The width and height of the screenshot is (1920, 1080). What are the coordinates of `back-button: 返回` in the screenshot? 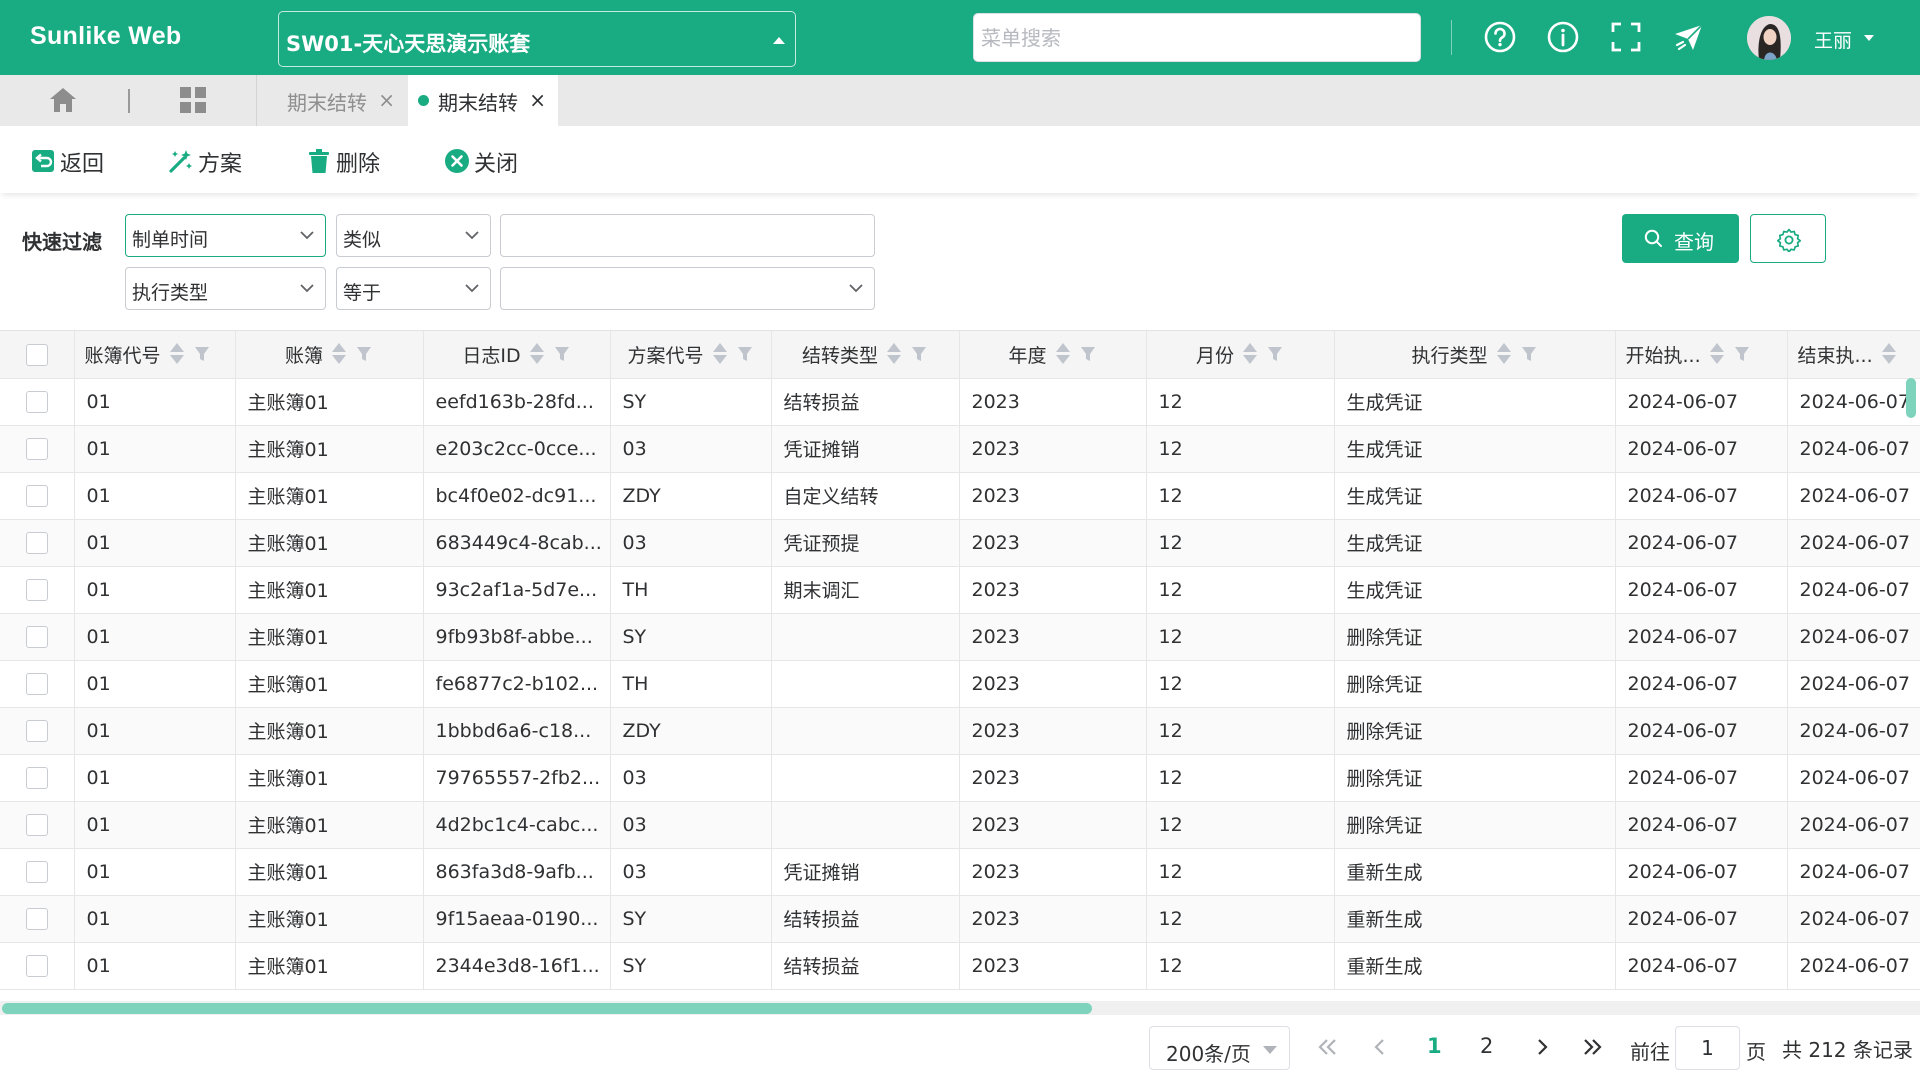 It's located at (70, 161).